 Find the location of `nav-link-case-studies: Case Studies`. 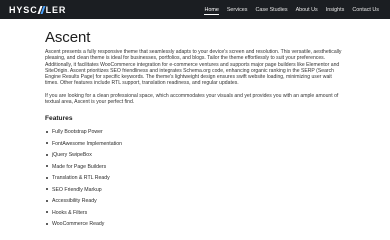

nav-link-case-studies: Case Studies is located at coordinates (272, 9).